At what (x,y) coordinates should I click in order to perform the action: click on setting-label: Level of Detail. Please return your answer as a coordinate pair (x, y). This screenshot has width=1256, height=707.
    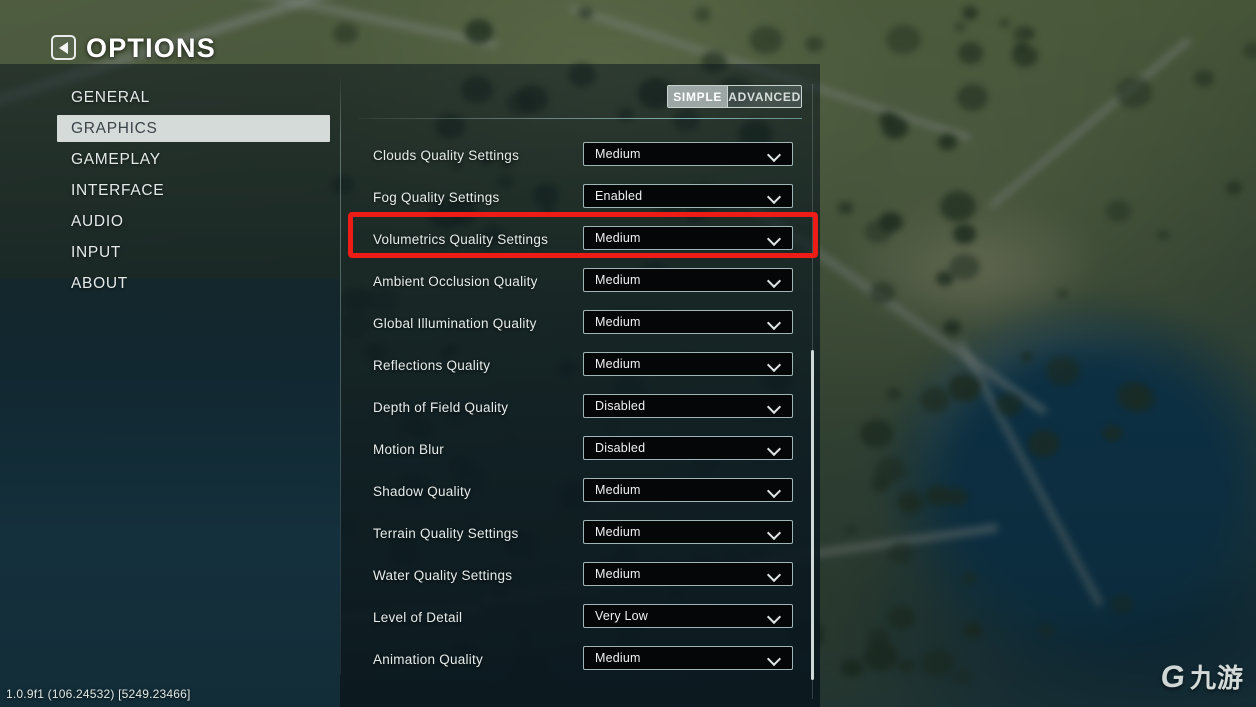
    Looking at the image, I should click on (418, 617).